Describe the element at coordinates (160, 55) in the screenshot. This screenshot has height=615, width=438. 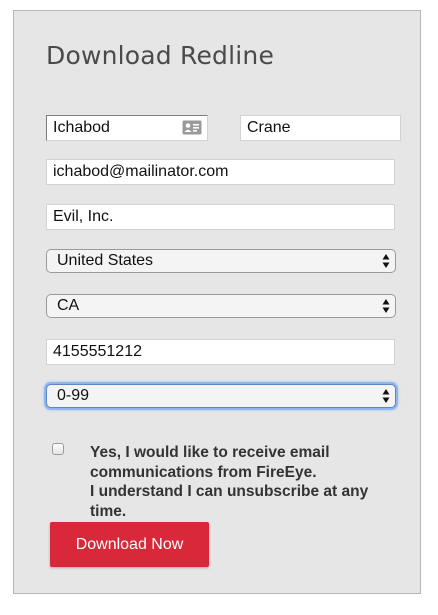
I see `form-title: Download Redline` at that location.